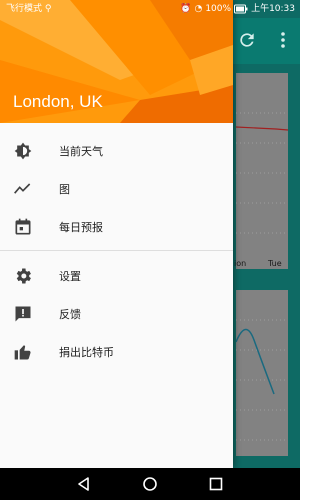 This screenshot has width=320, height=500. What do you see at coordinates (64, 189) in the screenshot?
I see `menu-item-label: 图` at bounding box center [64, 189].